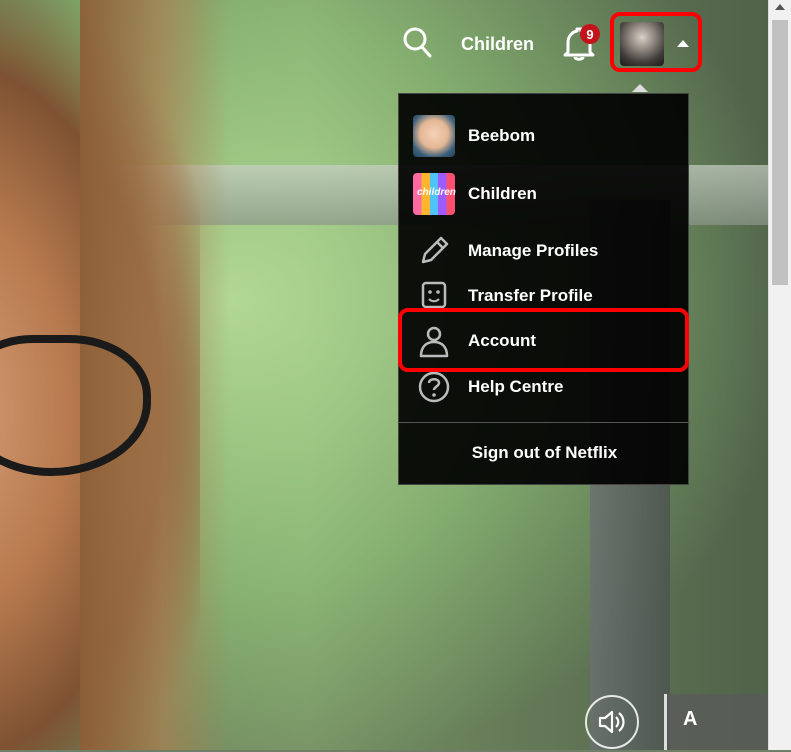 This screenshot has height=752, width=791. Describe the element at coordinates (690, 719) in the screenshot. I see `maturity-rating-label: A` at that location.